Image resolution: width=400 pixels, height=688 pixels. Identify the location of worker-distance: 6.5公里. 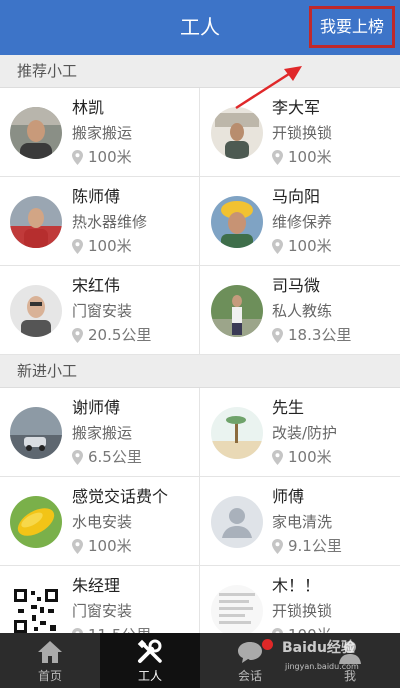
(107, 457).